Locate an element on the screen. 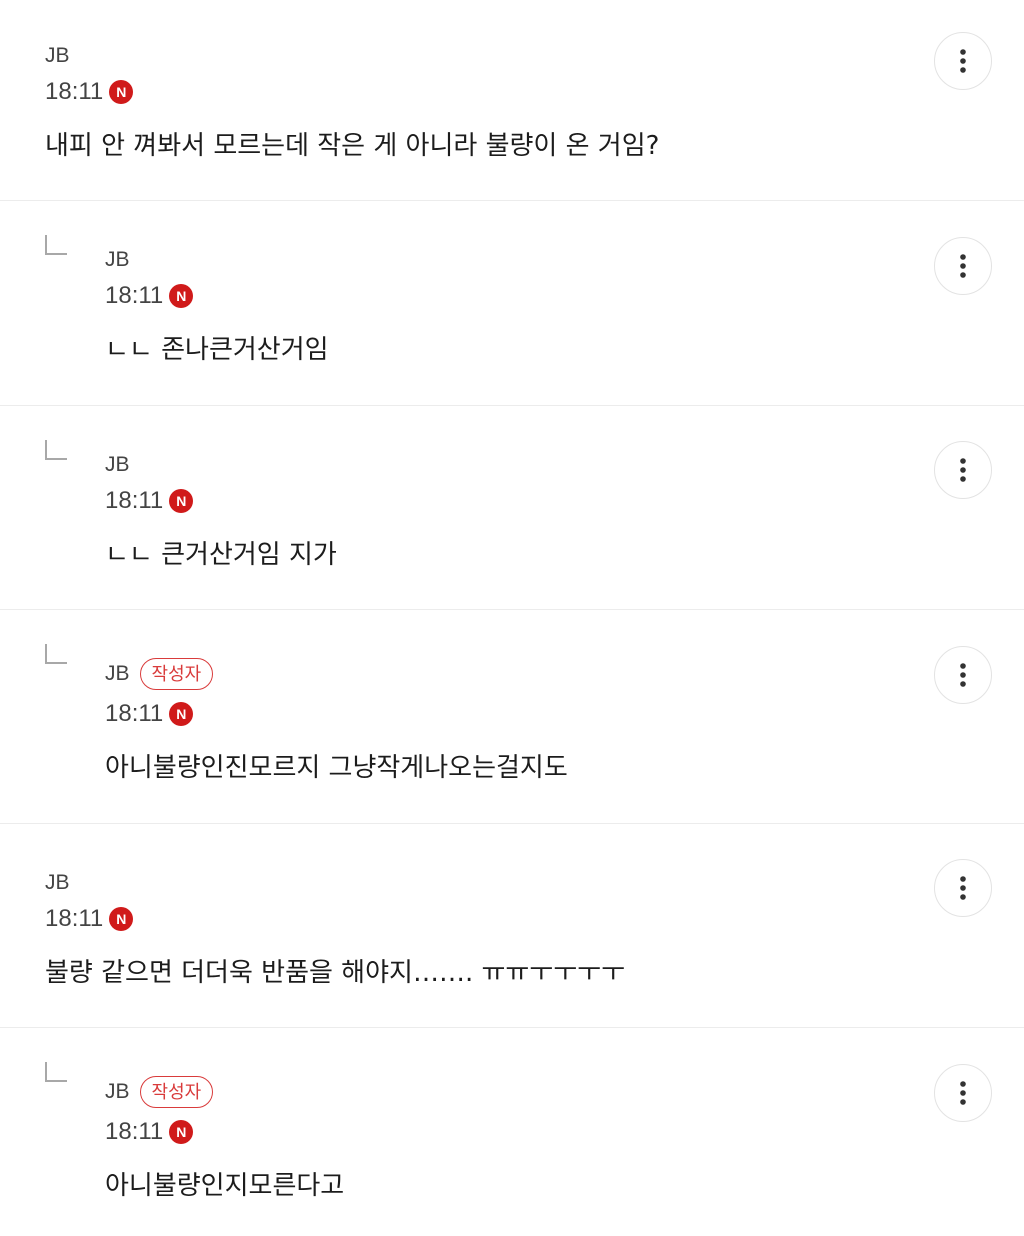 The height and width of the screenshot is (1236, 1024). comment-text: 내피 안 껴봐서 모르는데 작은 게 아니라 불량이 온 거임? is located at coordinates (352, 146).